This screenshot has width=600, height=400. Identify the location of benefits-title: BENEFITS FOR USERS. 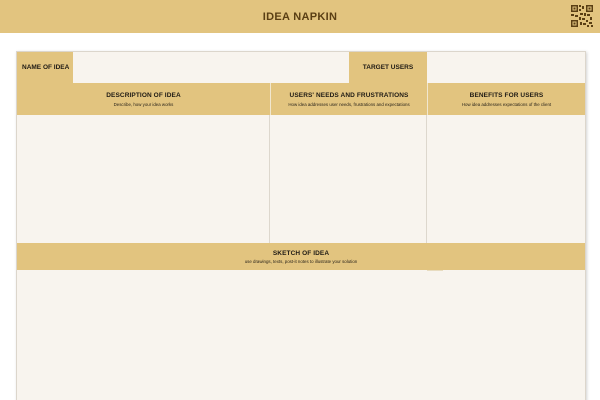
(506, 95).